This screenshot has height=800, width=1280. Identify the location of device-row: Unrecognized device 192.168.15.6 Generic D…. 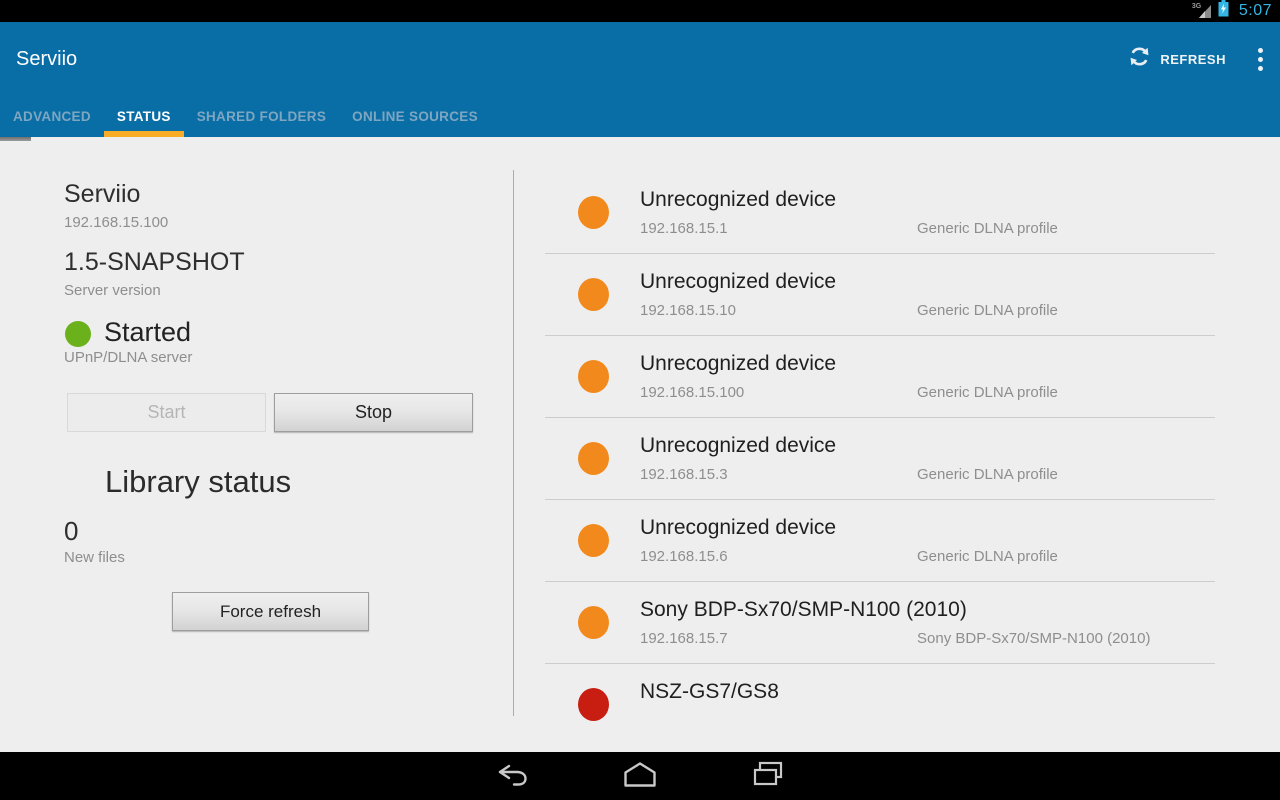
(883, 541).